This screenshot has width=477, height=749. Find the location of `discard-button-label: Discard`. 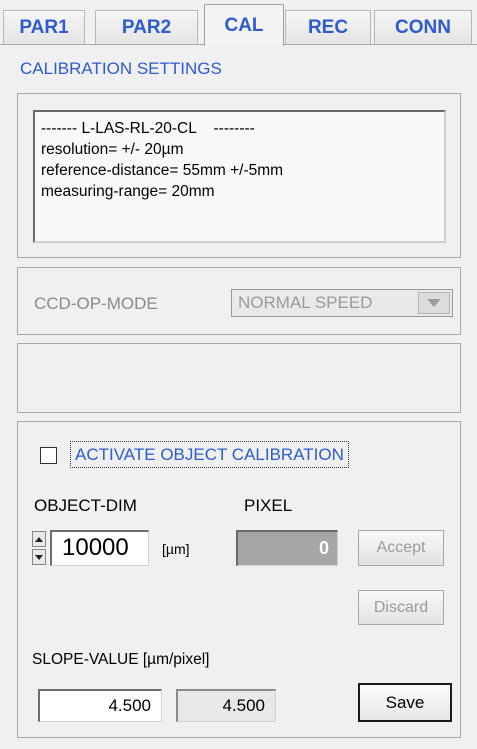

discard-button-label: Discard is located at coordinates (401, 607).